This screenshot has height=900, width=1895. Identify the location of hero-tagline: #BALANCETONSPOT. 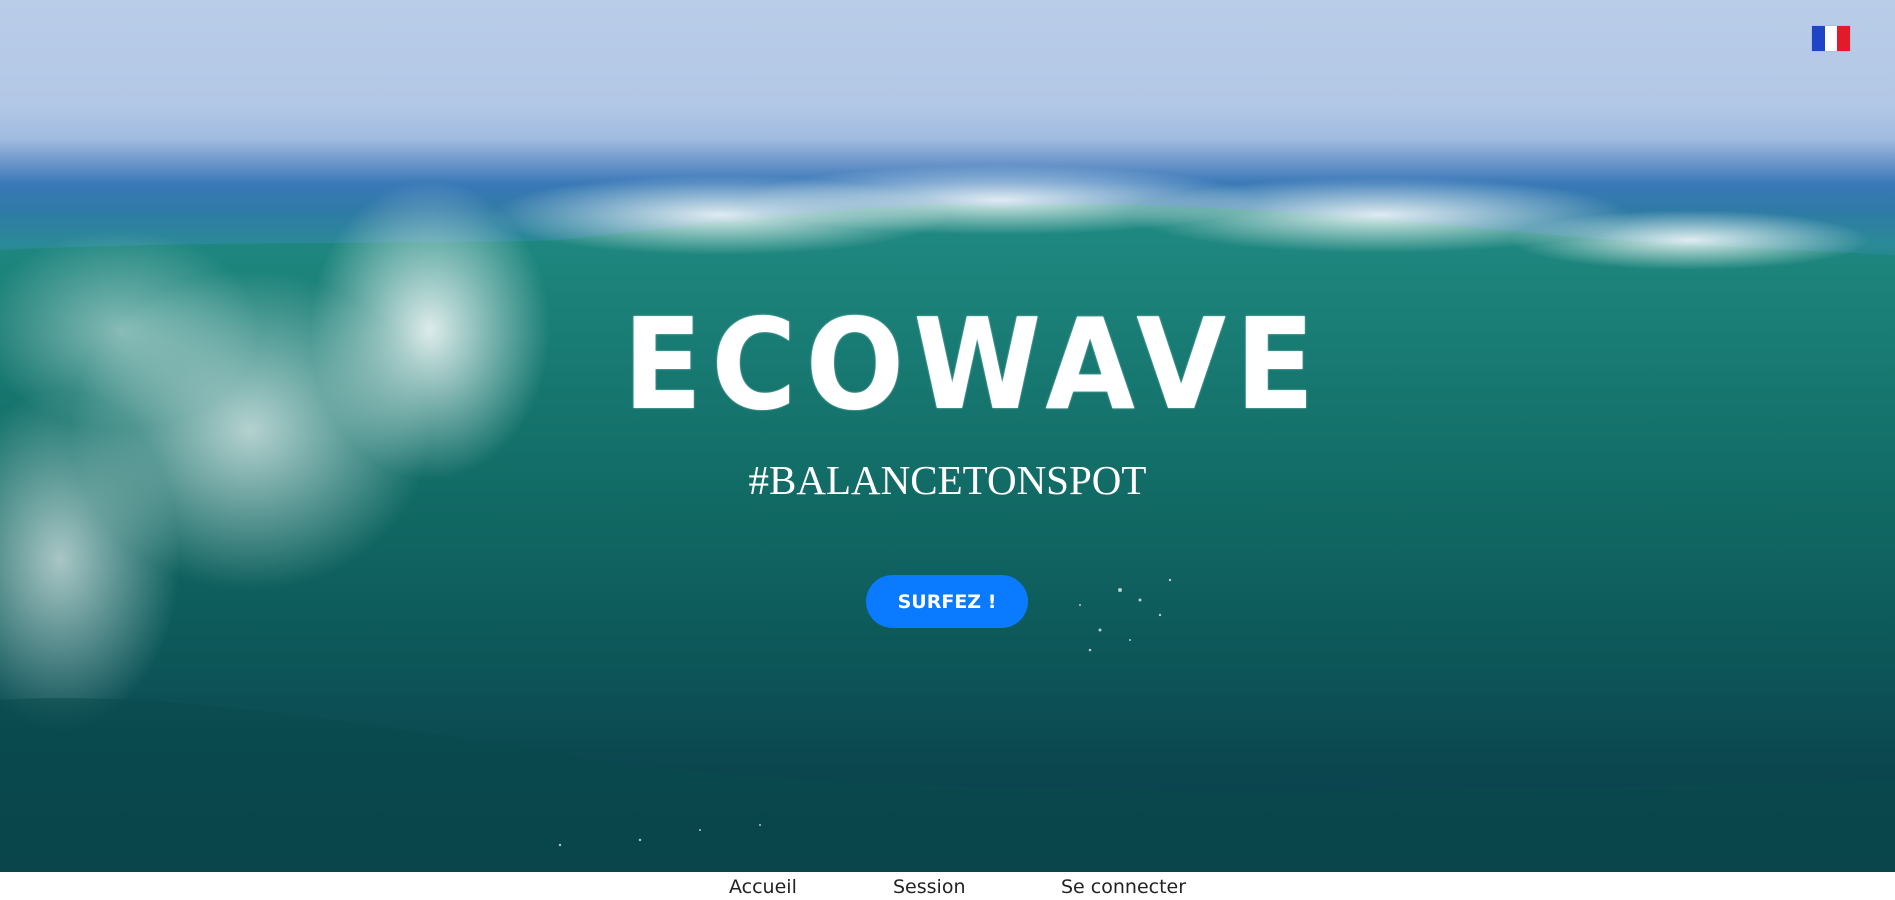
(947, 480).